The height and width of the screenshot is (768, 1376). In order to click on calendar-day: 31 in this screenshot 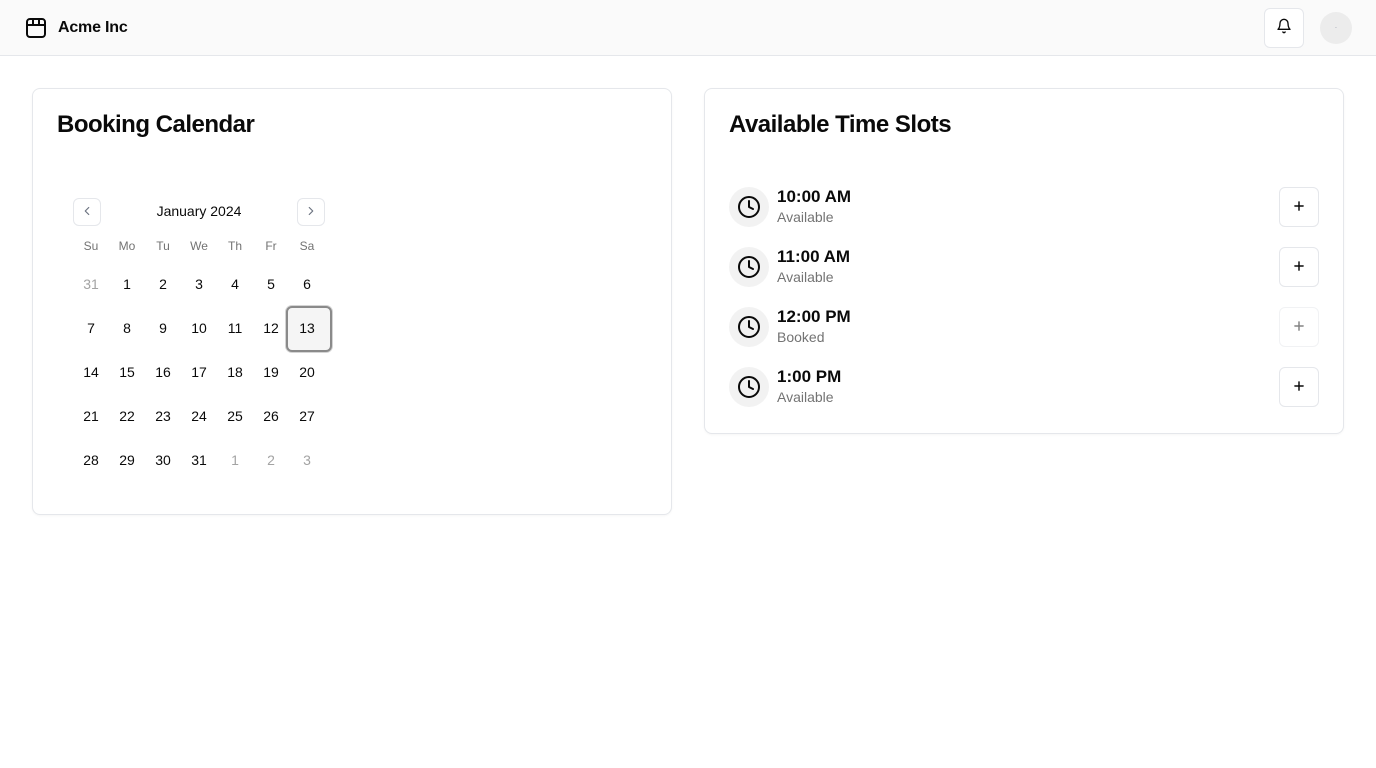, I will do `click(199, 460)`.